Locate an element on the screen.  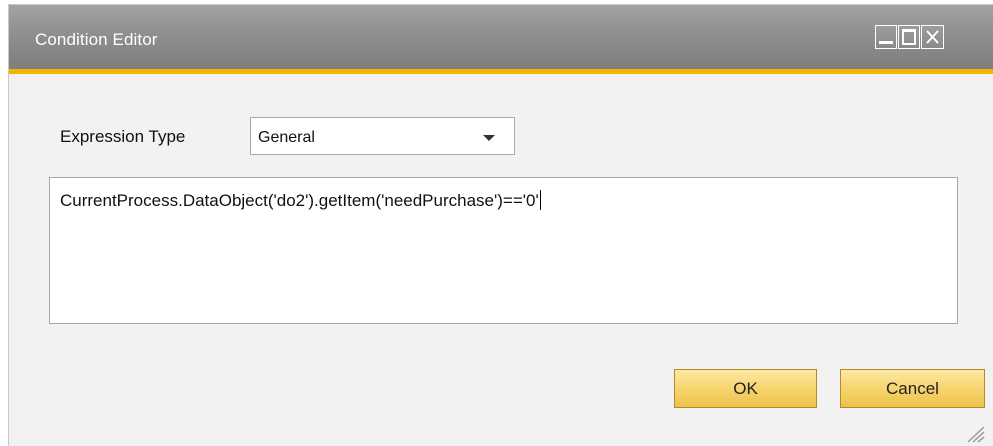
resize-grip-icon is located at coordinates (975, 434).